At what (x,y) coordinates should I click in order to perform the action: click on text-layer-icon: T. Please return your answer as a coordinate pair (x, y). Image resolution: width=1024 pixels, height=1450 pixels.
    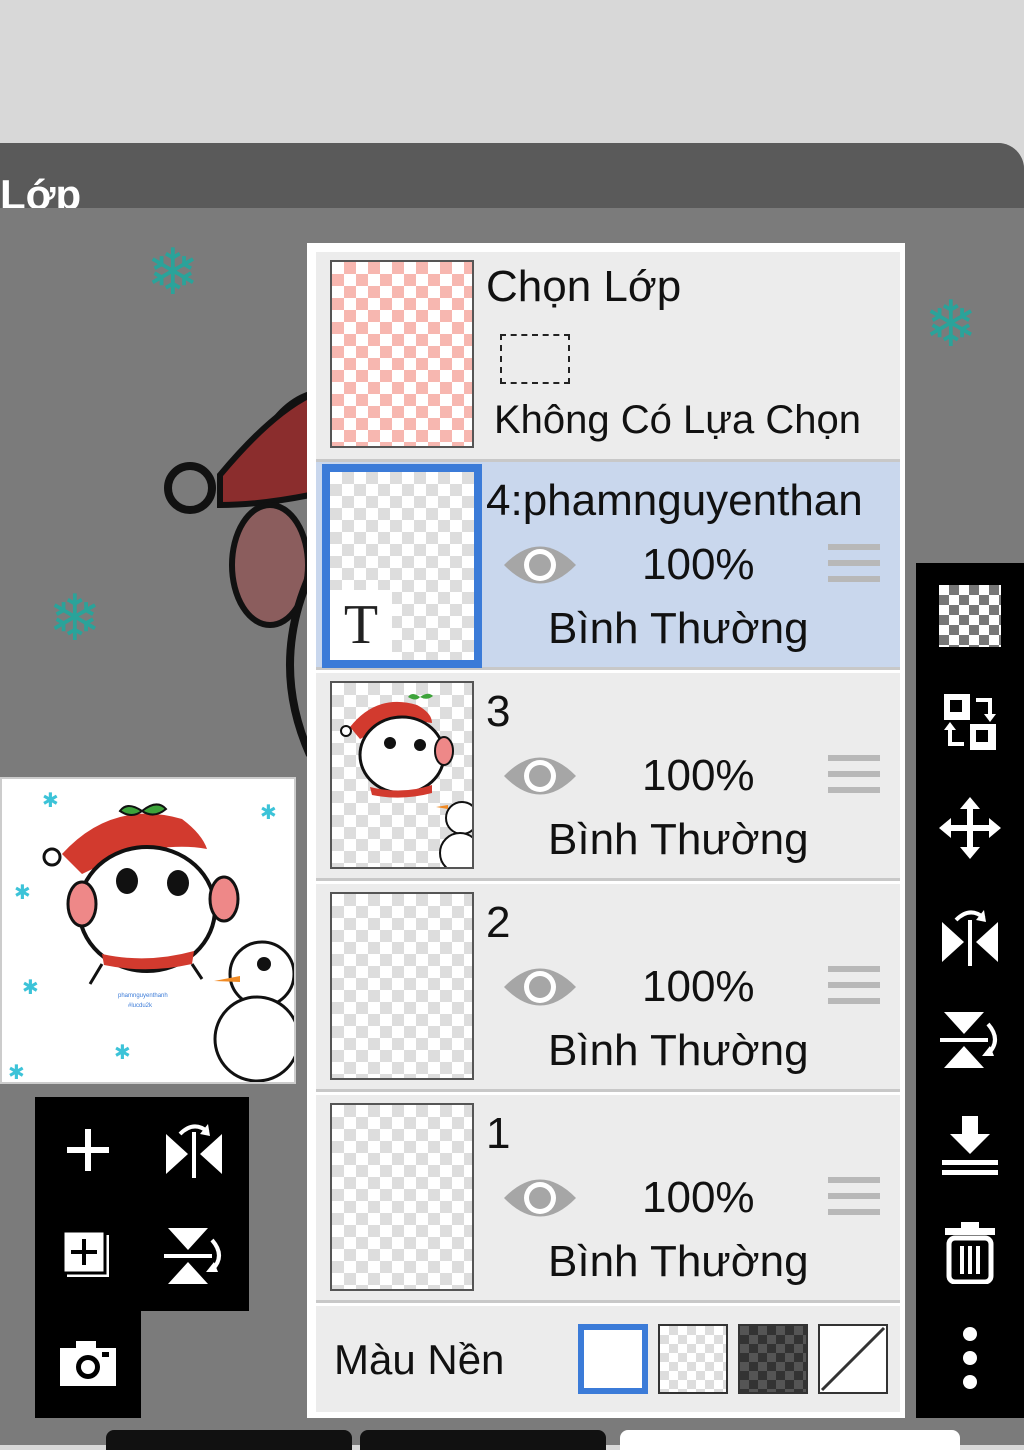
    Looking at the image, I should click on (361, 625).